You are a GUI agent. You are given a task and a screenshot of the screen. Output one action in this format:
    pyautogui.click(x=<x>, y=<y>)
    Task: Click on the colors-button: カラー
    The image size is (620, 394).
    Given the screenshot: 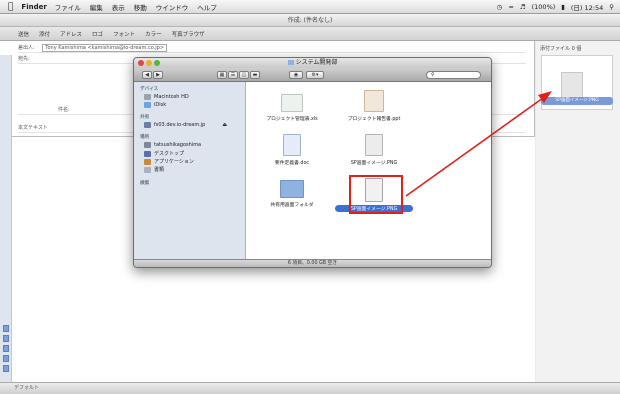 What is the action you would take?
    pyautogui.click(x=153, y=34)
    